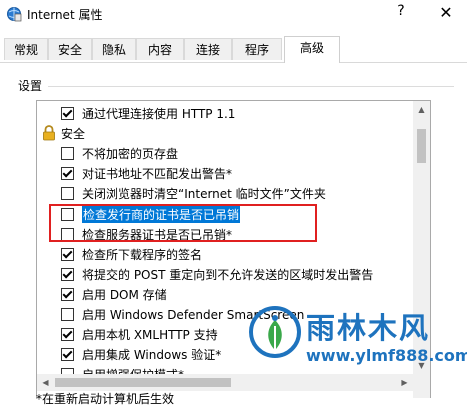 Image resolution: width=467 pixels, height=407 pixels. Describe the element at coordinates (224, 294) in the screenshot. I see `list-item: 启用 DOM 存储` at that location.